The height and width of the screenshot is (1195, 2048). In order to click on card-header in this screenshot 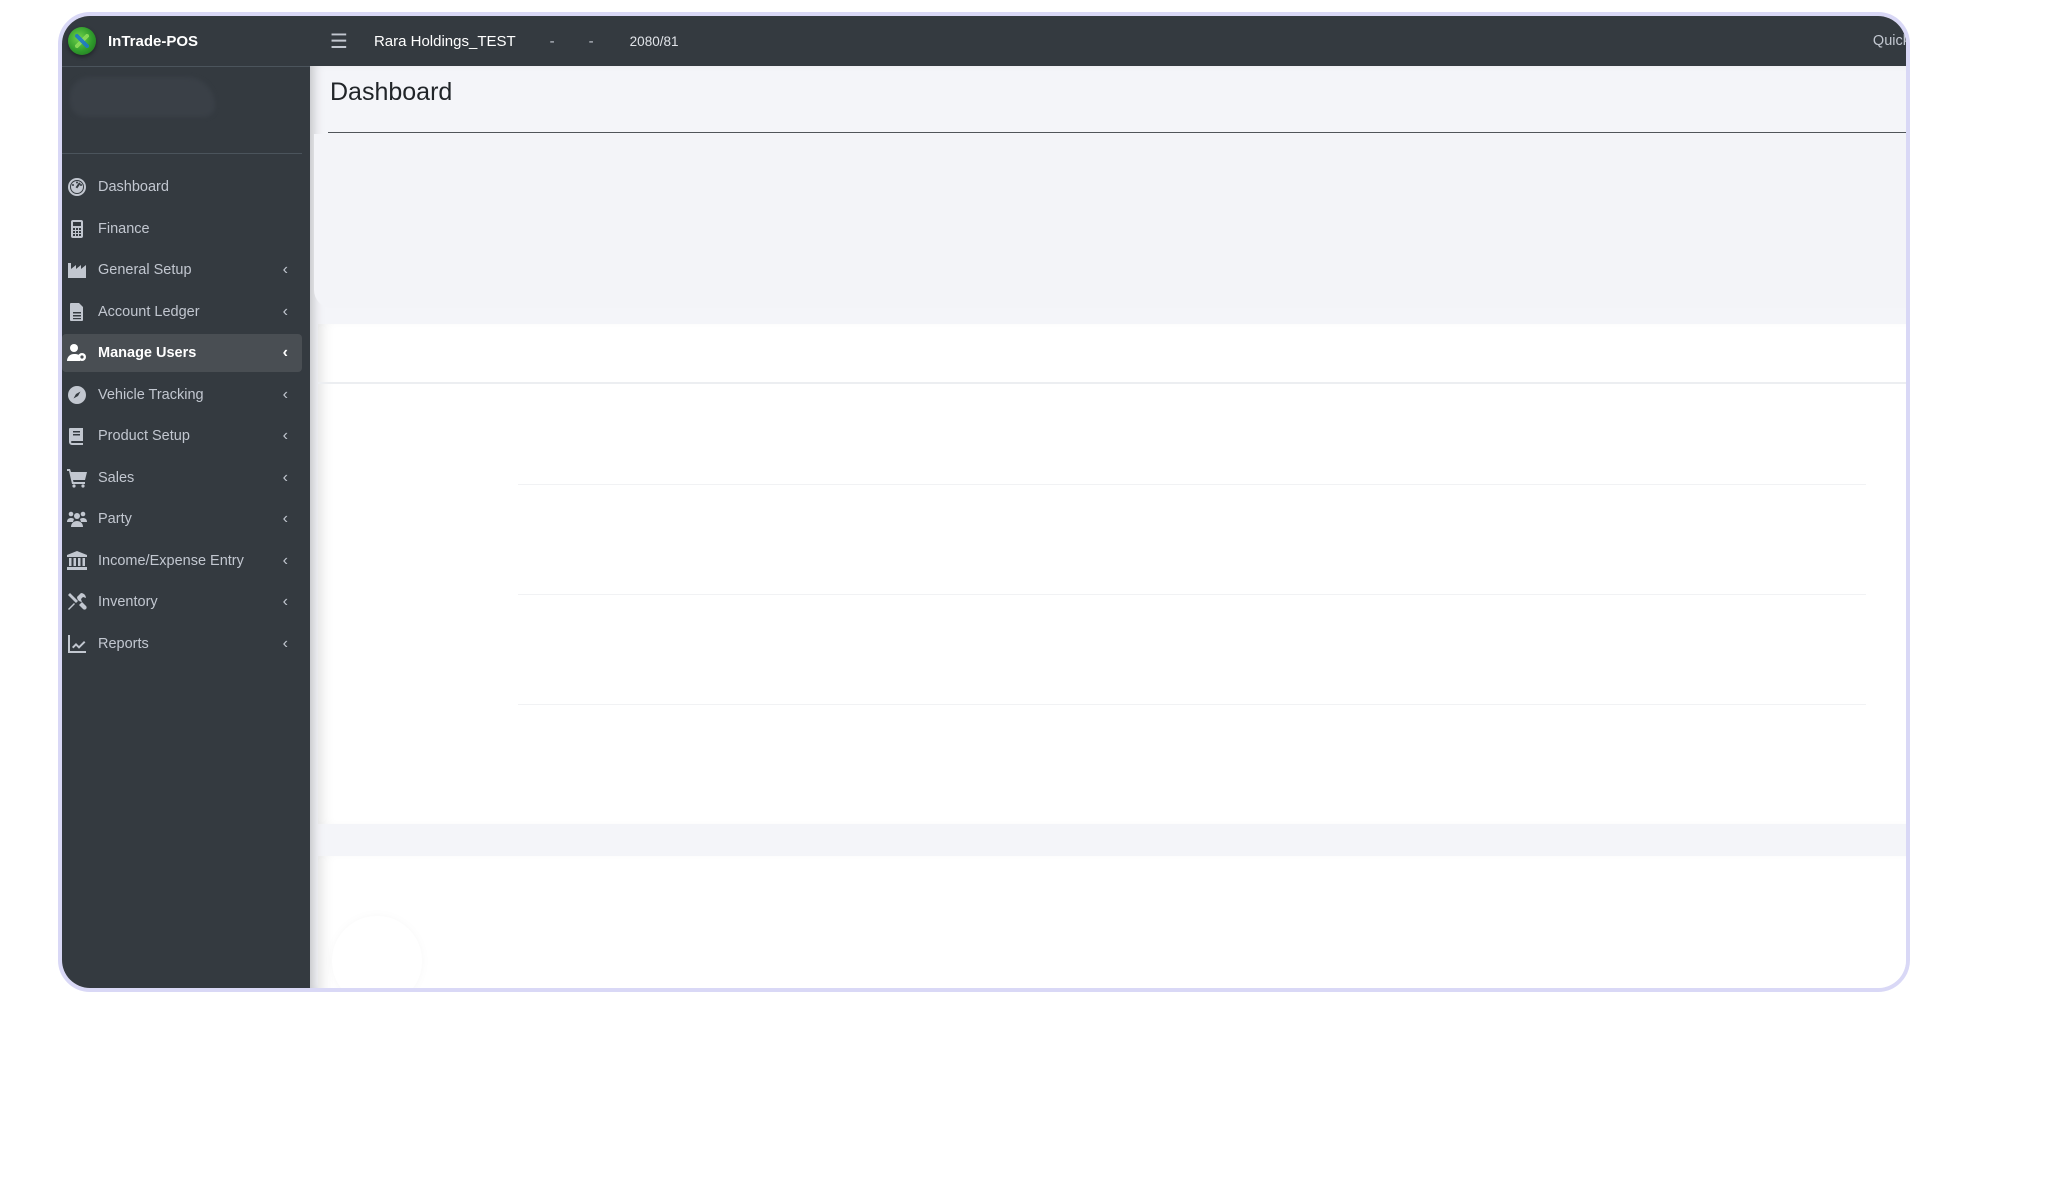, I will do `click(1112, 354)`.